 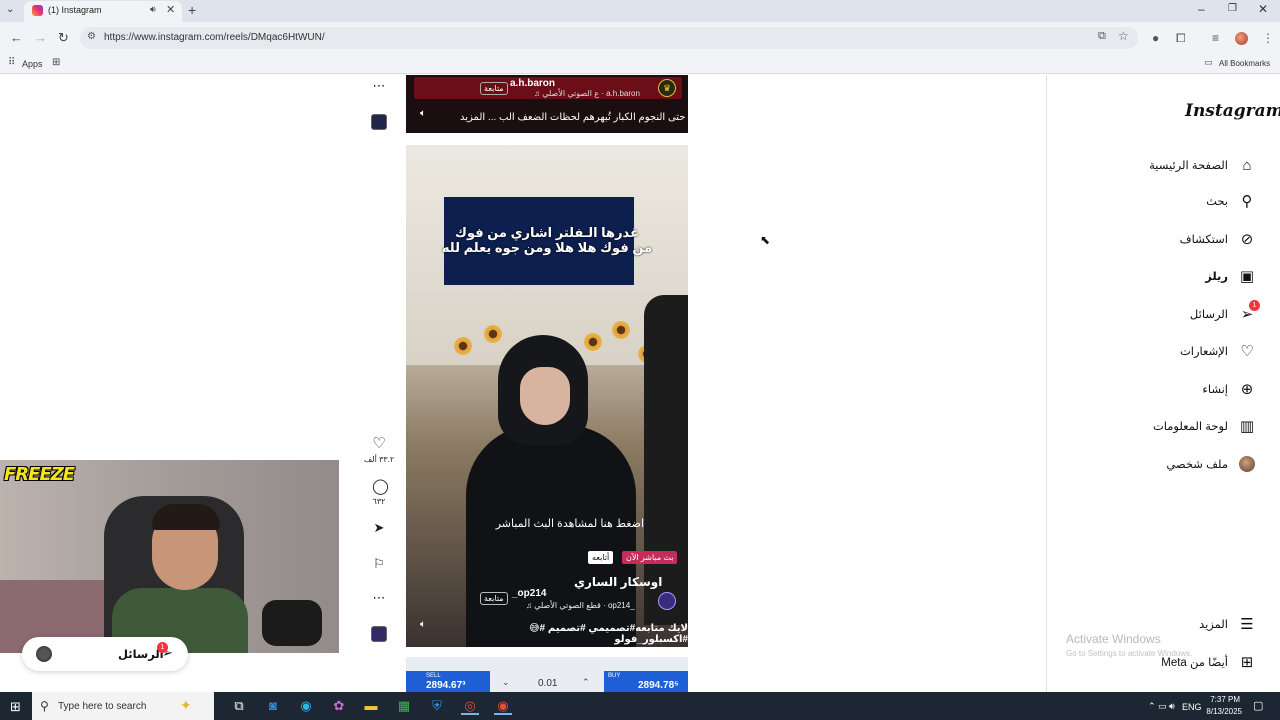 What do you see at coordinates (667, 601) in the screenshot?
I see `reel-avatar` at bounding box center [667, 601].